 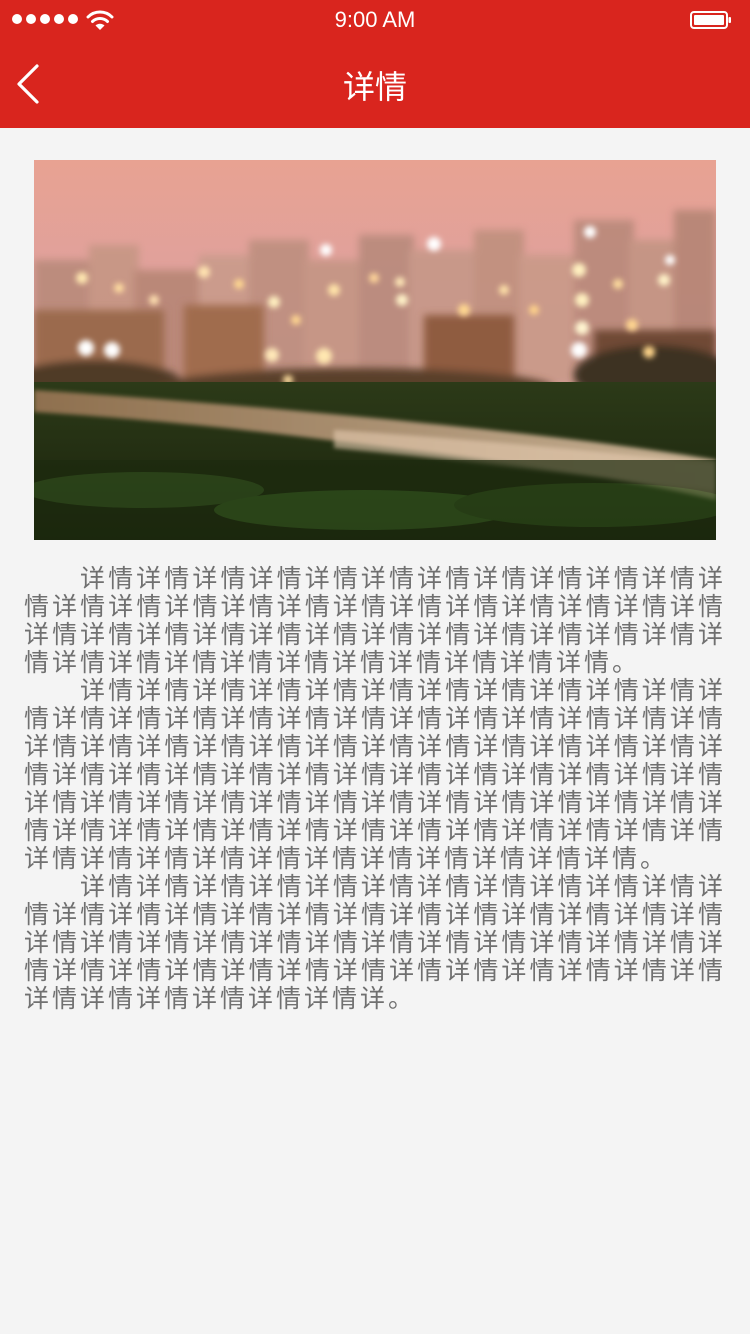 What do you see at coordinates (710, 20) in the screenshot?
I see `battery-icon` at bounding box center [710, 20].